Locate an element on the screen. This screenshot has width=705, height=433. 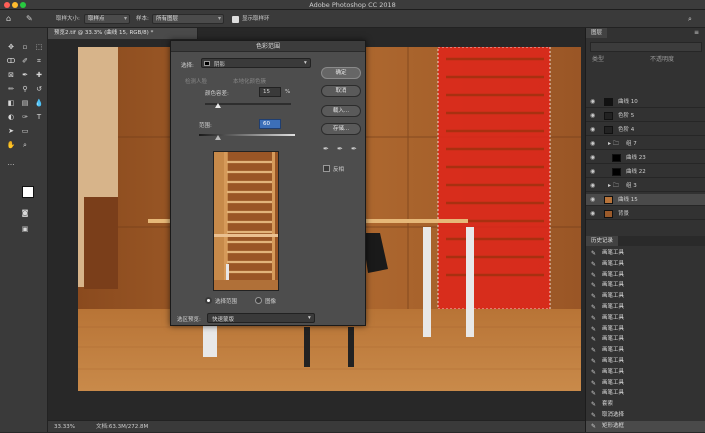
layer-row: ◉ 曲线 10 is located at coordinates (645, 102).